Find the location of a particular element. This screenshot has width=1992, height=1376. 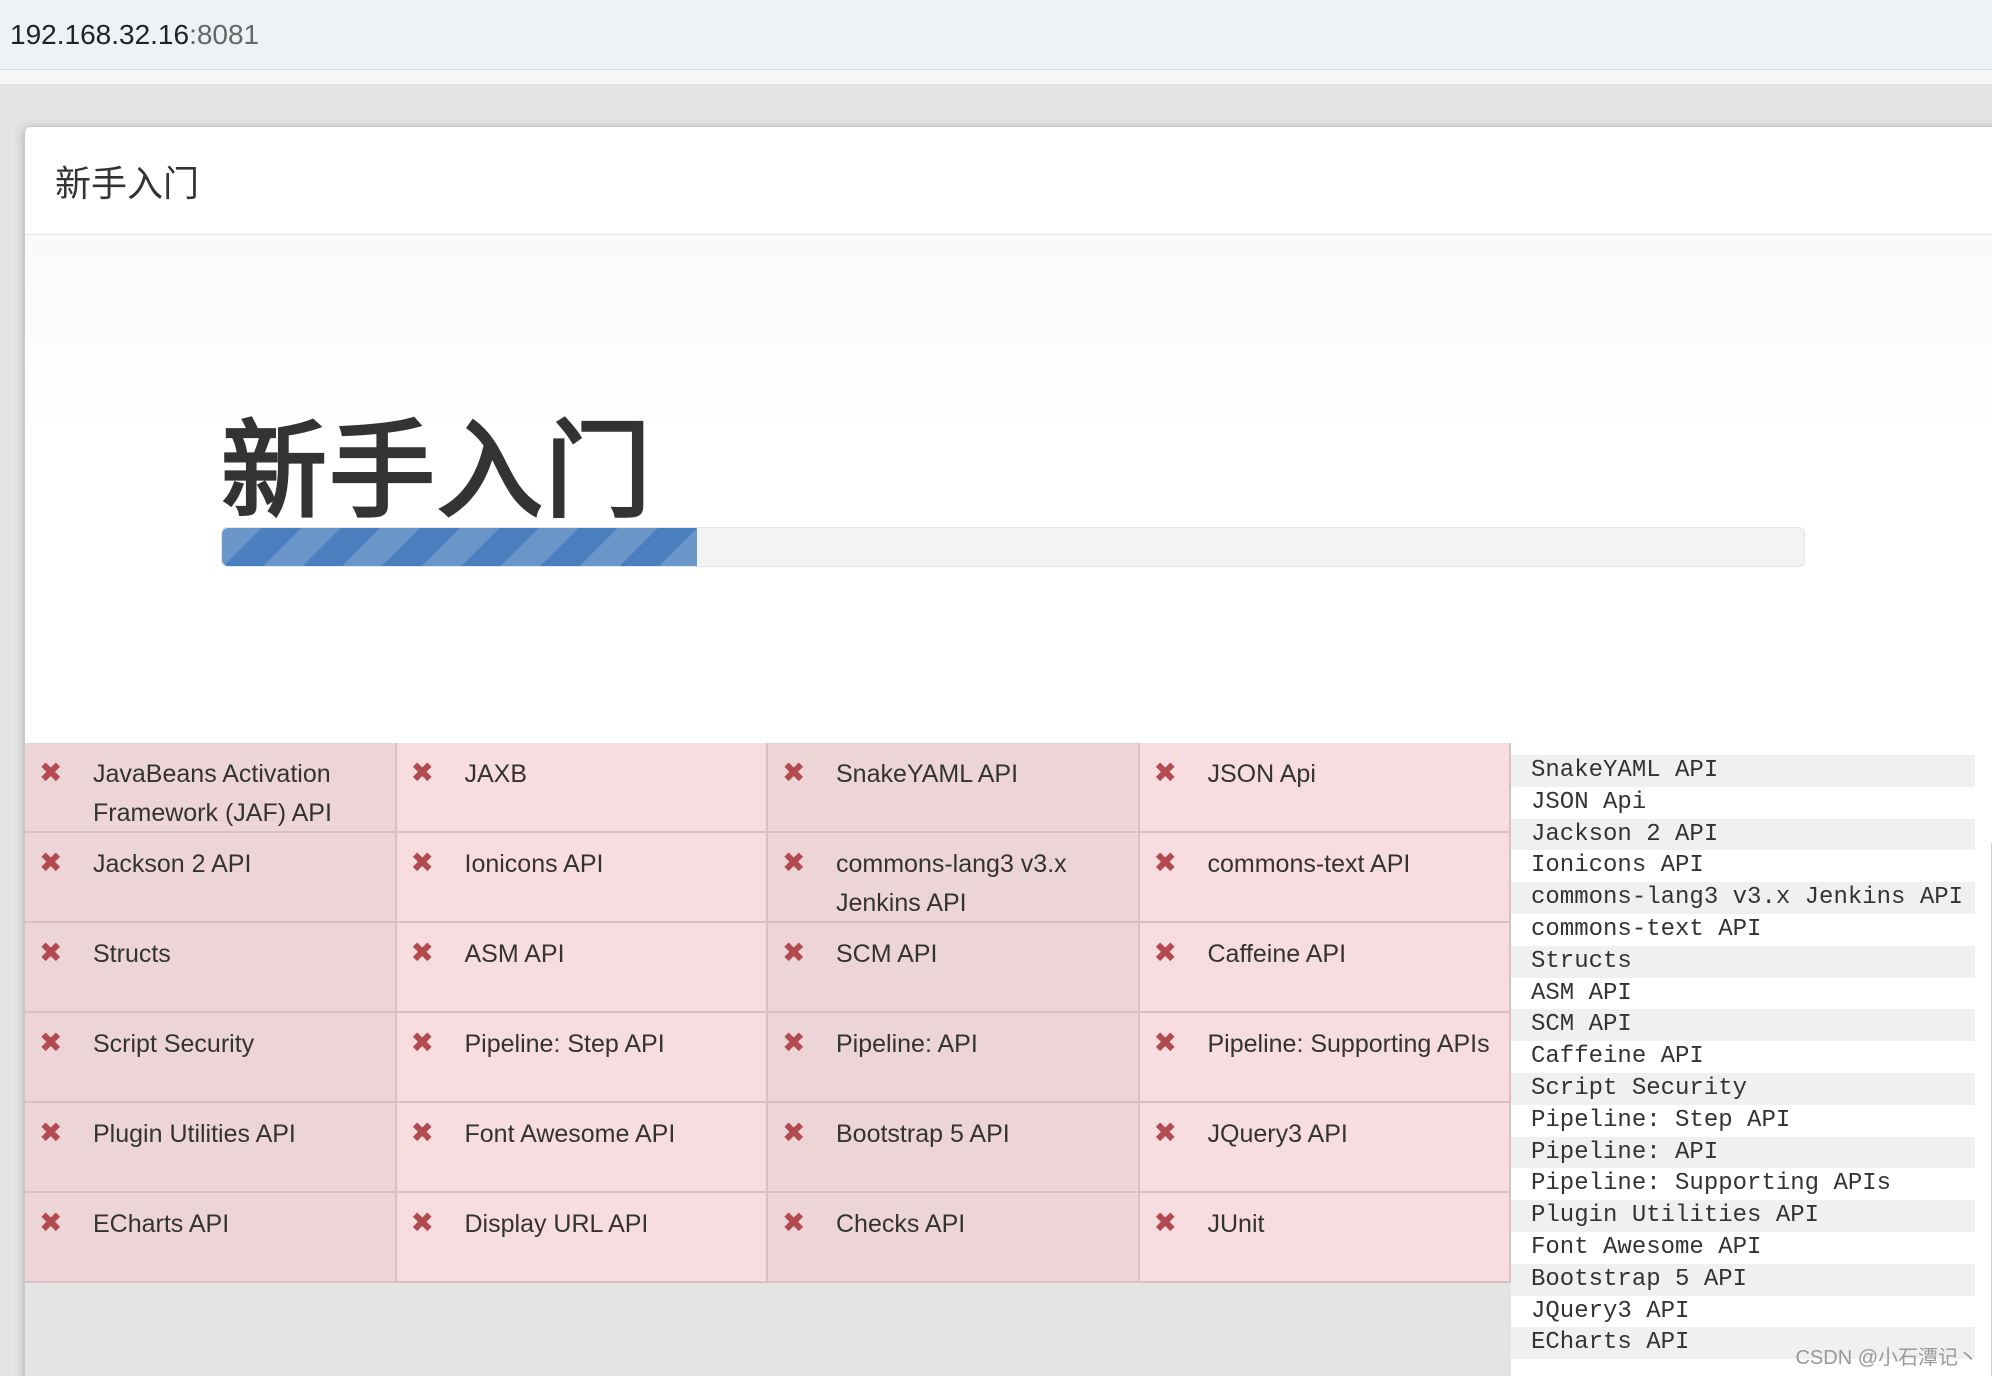

plugin-name: Pipeline: API is located at coordinates (907, 1044).